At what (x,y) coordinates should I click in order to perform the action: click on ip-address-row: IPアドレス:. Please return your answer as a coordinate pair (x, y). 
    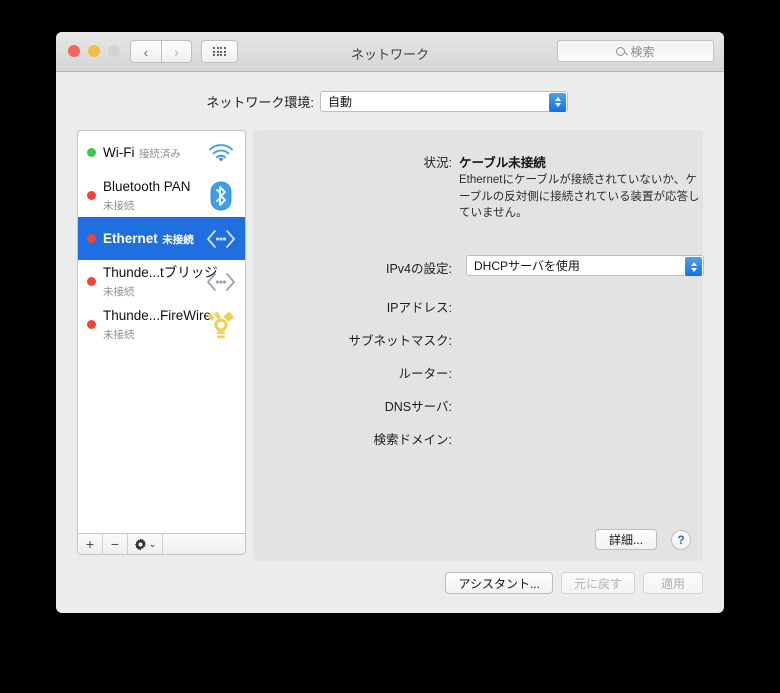
    Looking at the image, I should click on (478, 306).